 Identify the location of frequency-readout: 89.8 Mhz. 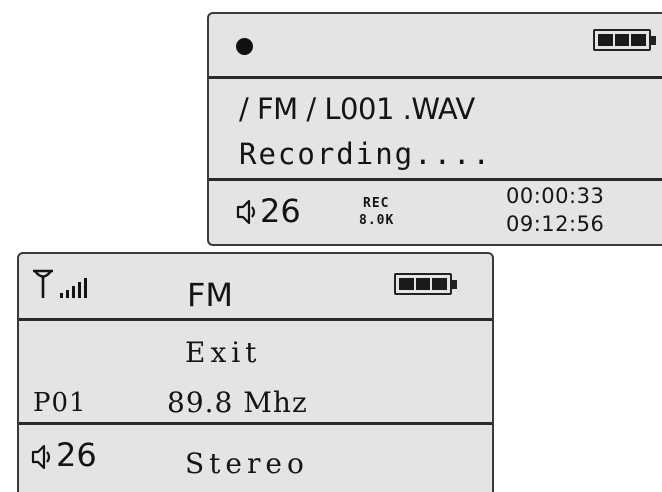
(237, 402).